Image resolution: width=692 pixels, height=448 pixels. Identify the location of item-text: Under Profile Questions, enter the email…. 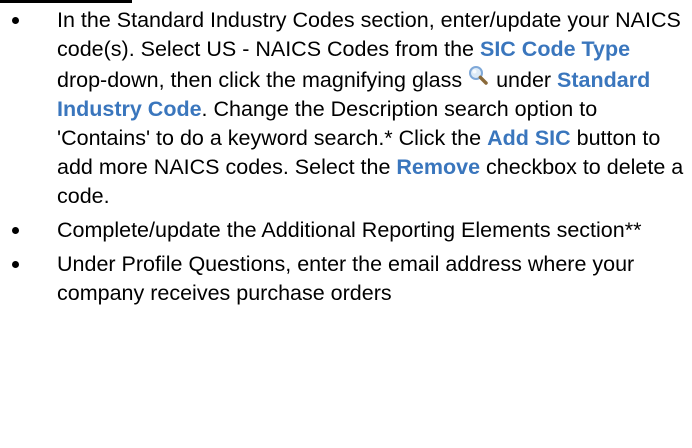
(346, 278).